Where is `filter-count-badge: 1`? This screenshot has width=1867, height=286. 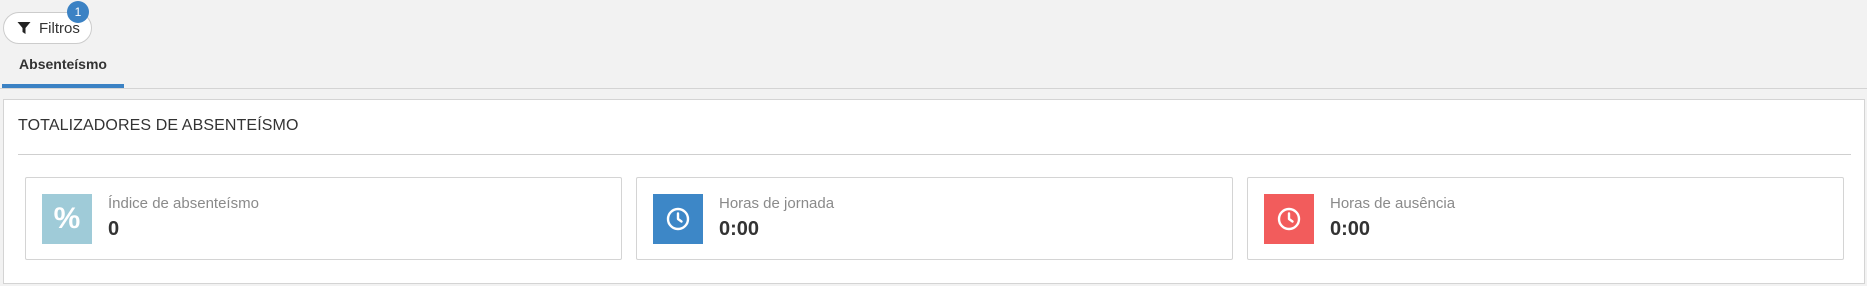
filter-count-badge: 1 is located at coordinates (78, 12).